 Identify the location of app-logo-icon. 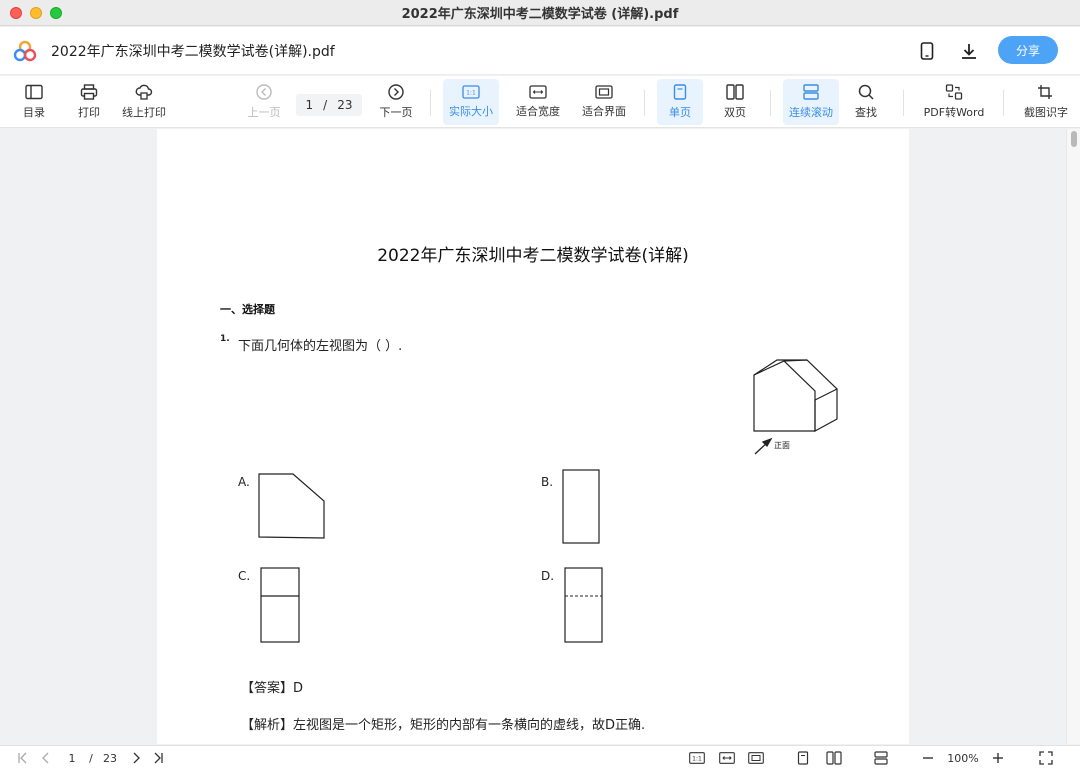
(25, 51).